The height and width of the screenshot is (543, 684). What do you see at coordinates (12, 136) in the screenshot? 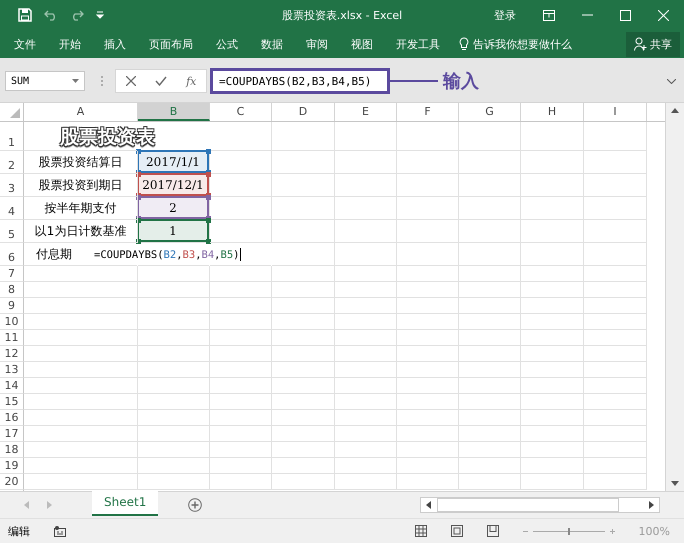
I see `row-header: 1` at bounding box center [12, 136].